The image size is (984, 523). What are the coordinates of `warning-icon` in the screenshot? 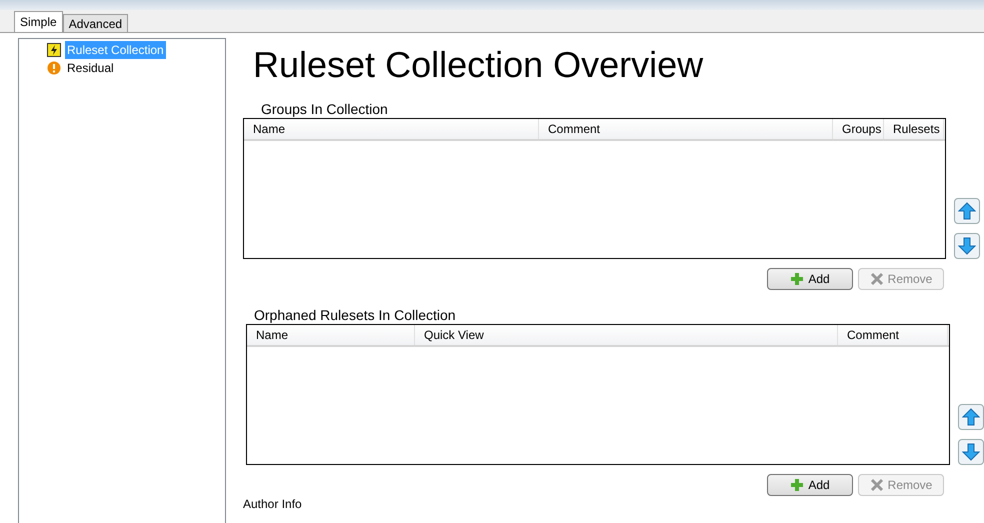 It's located at (54, 68).